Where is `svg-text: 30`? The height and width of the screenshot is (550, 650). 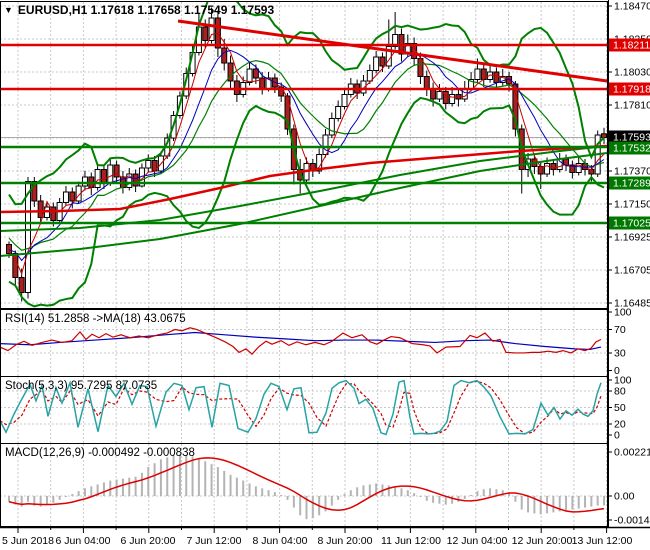 svg-text: 30 is located at coordinates (620, 354).